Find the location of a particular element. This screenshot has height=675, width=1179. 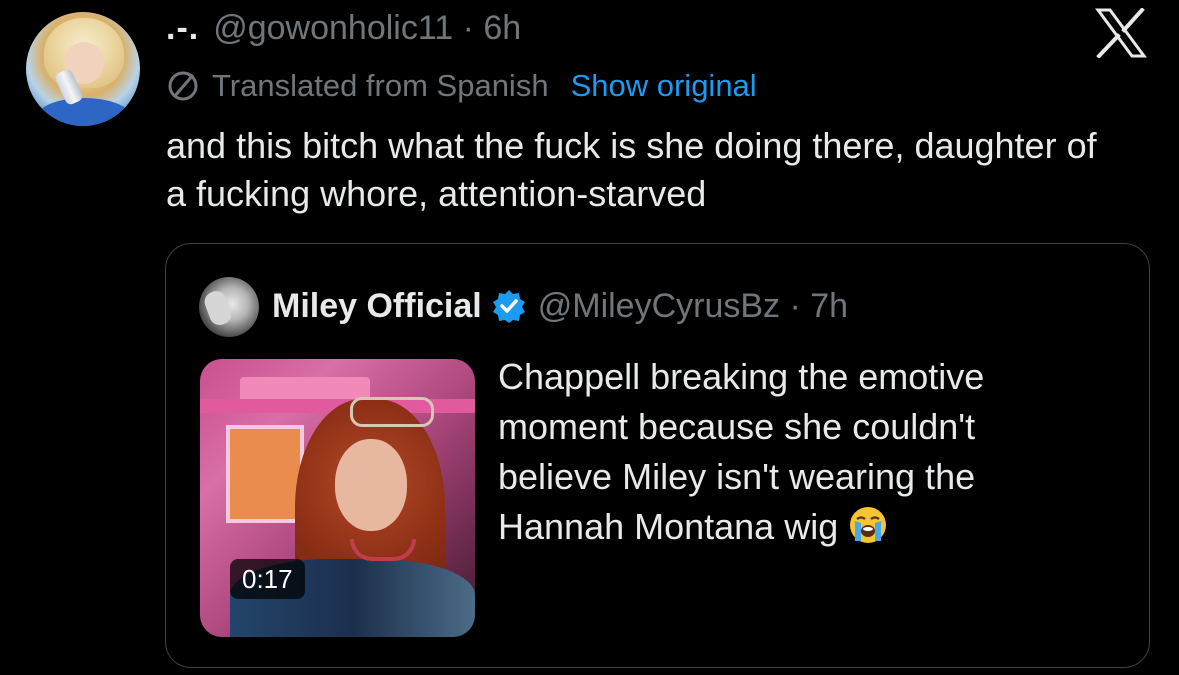

quoted-post-header: Miley Official @MileyCyrusBz · 7h is located at coordinates (560, 306).